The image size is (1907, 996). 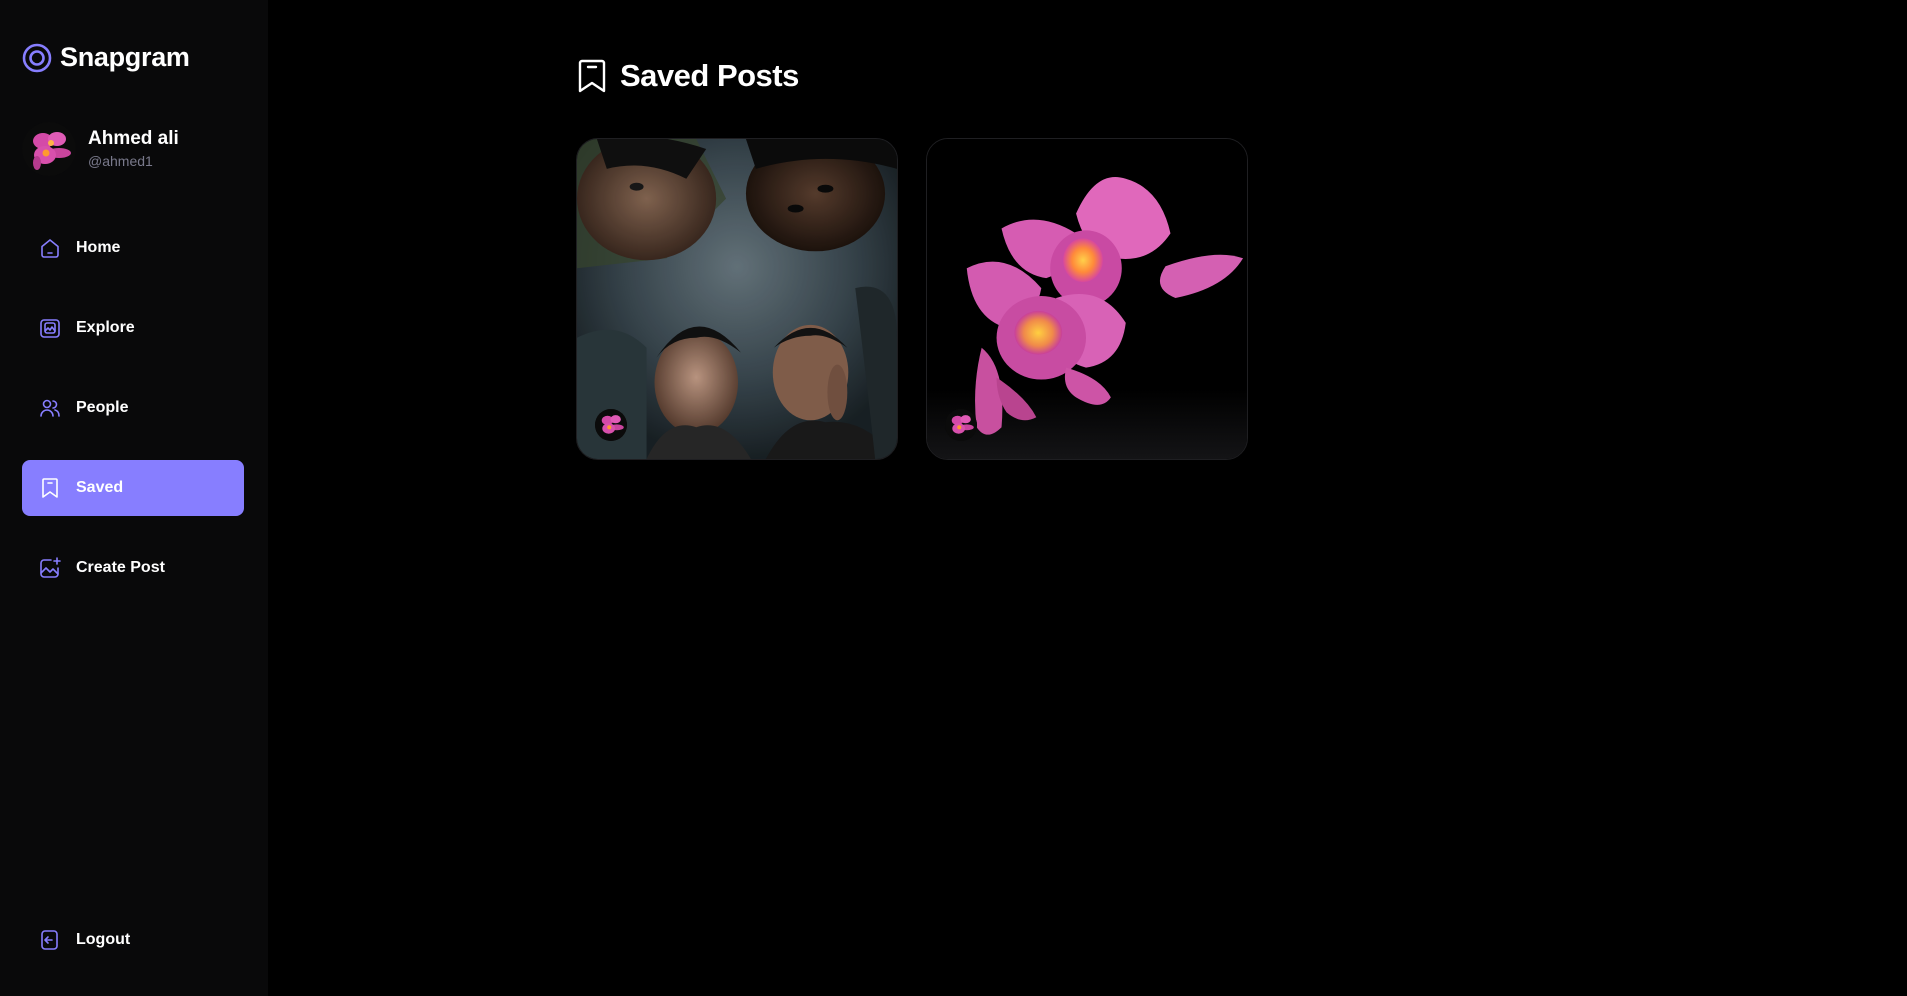 I want to click on logout-label: Logout, so click(x=103, y=939).